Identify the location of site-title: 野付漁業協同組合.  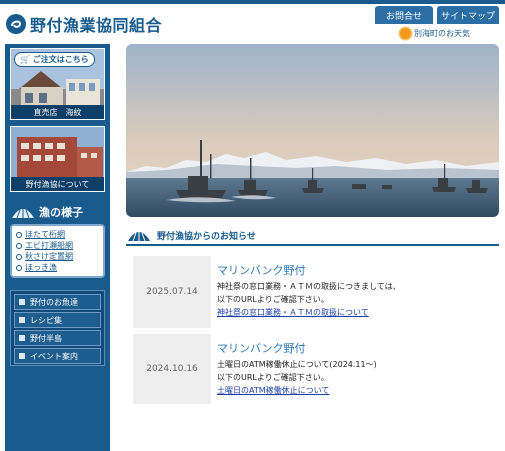
(96, 25).